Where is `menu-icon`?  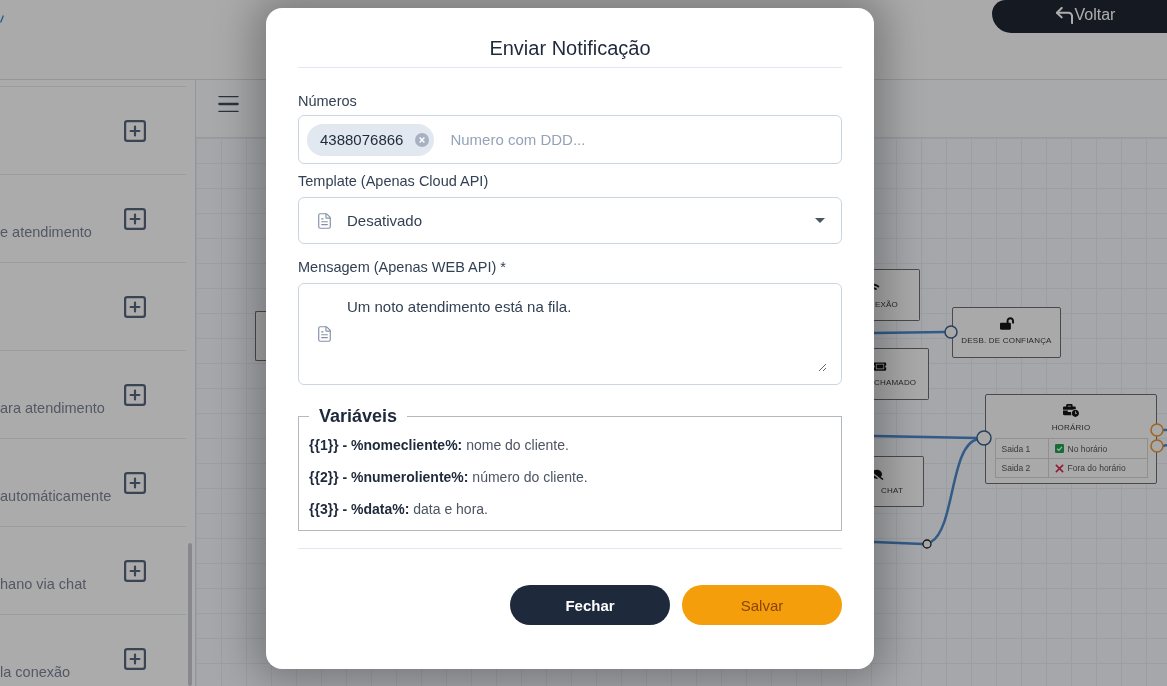
menu-icon is located at coordinates (228, 104).